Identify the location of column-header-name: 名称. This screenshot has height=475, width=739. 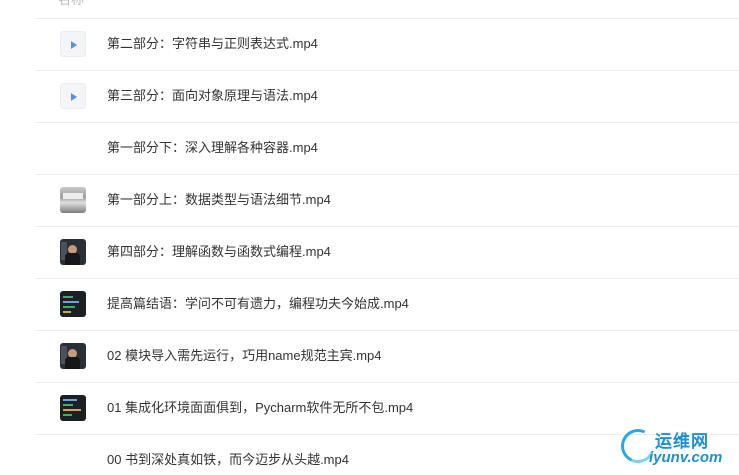
(71, 4).